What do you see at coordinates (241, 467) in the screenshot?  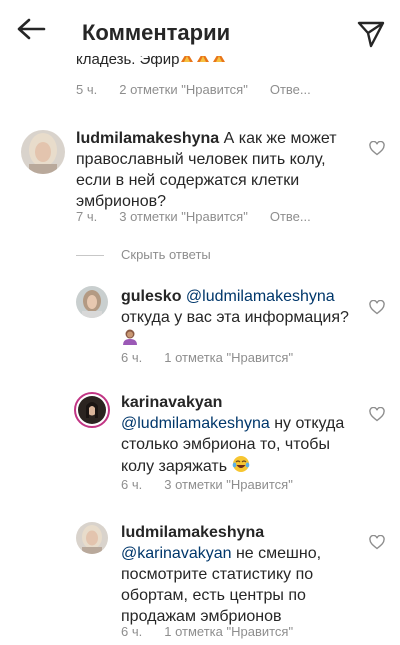 I see `laughing-tears-emoji-icon` at bounding box center [241, 467].